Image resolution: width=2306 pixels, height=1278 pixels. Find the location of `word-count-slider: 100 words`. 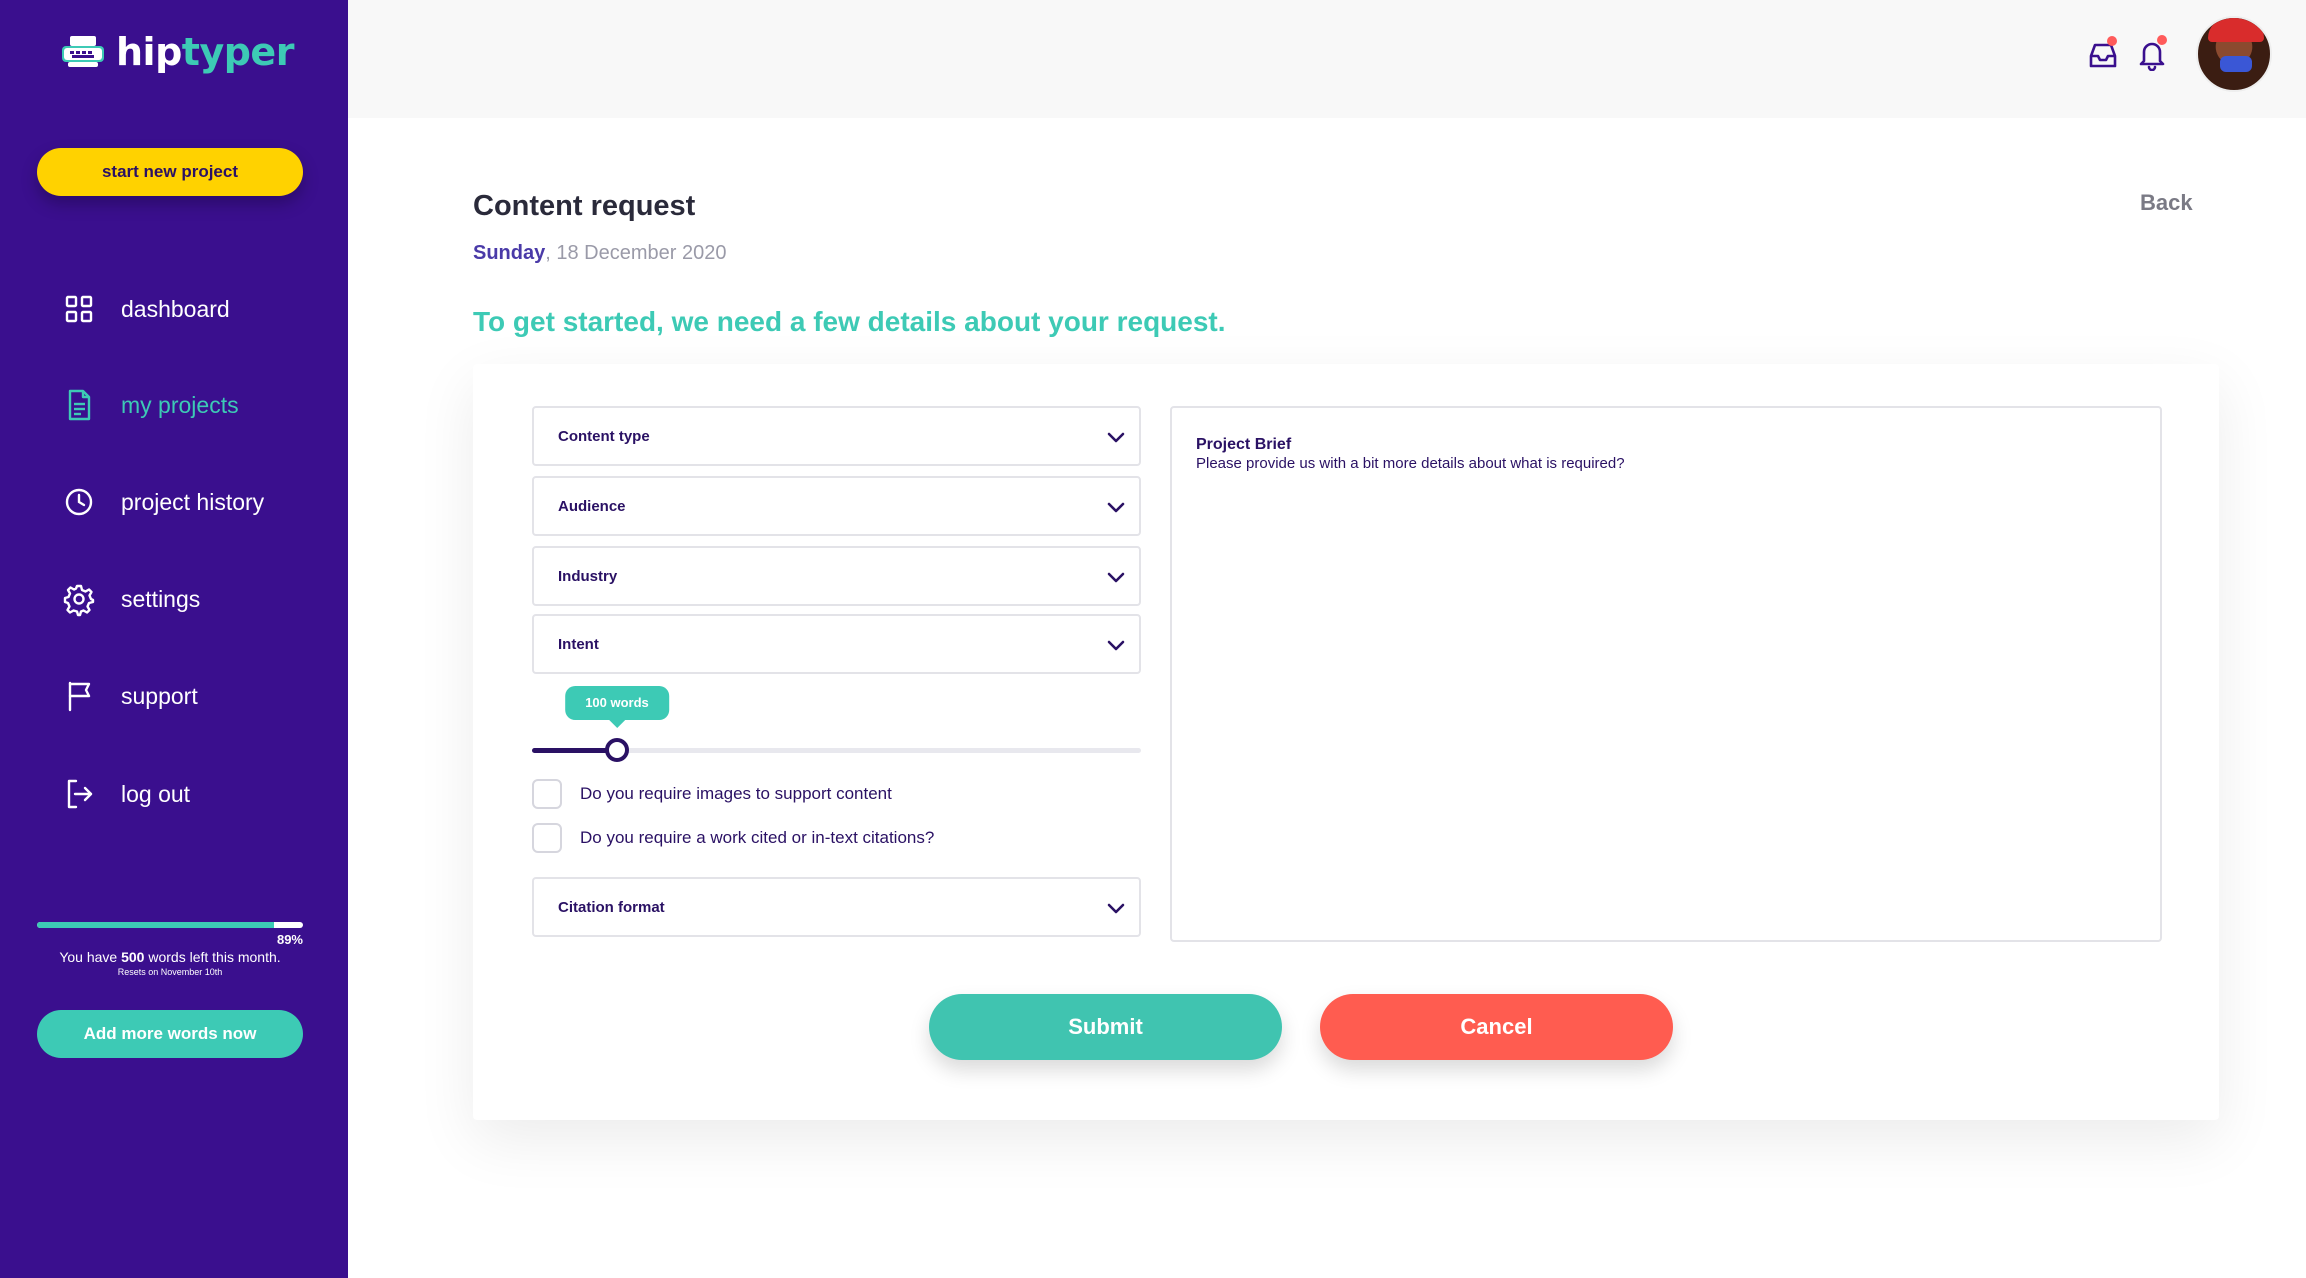

word-count-slider: 100 words is located at coordinates (836, 724).